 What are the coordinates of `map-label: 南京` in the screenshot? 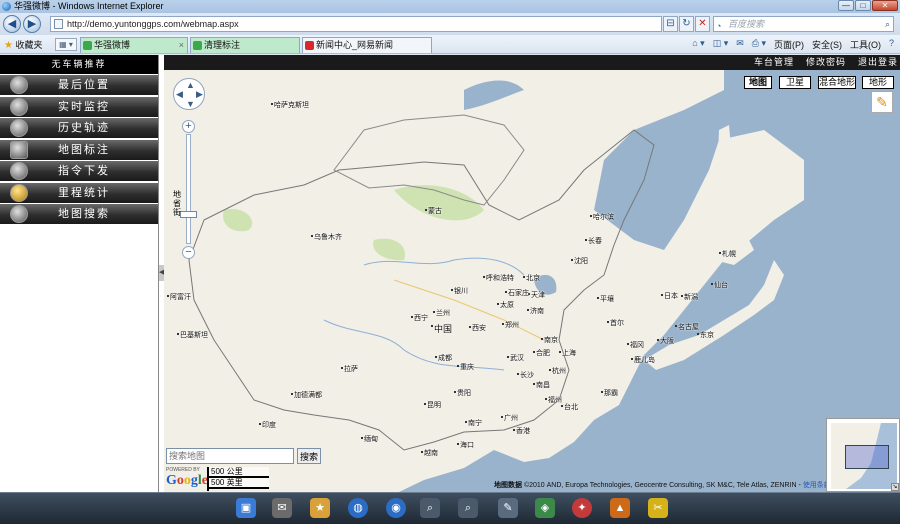 It's located at (549, 340).